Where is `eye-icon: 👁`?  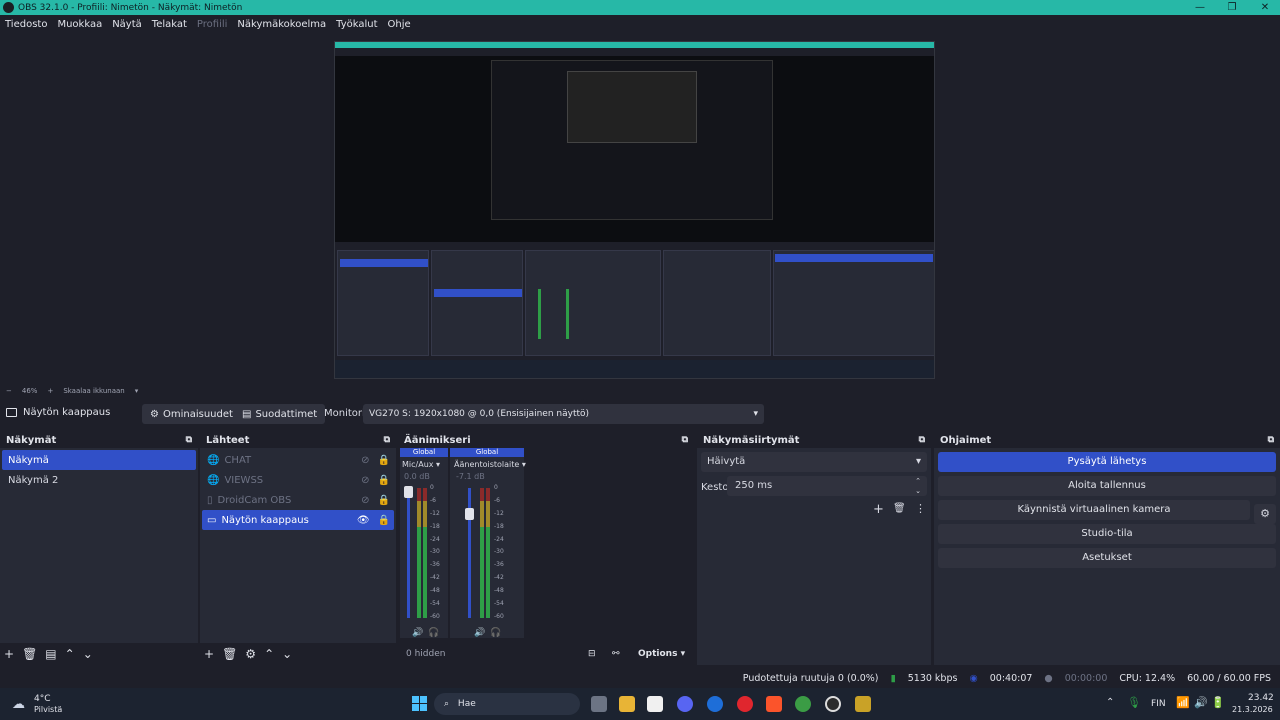
eye-icon: 👁 is located at coordinates (363, 520).